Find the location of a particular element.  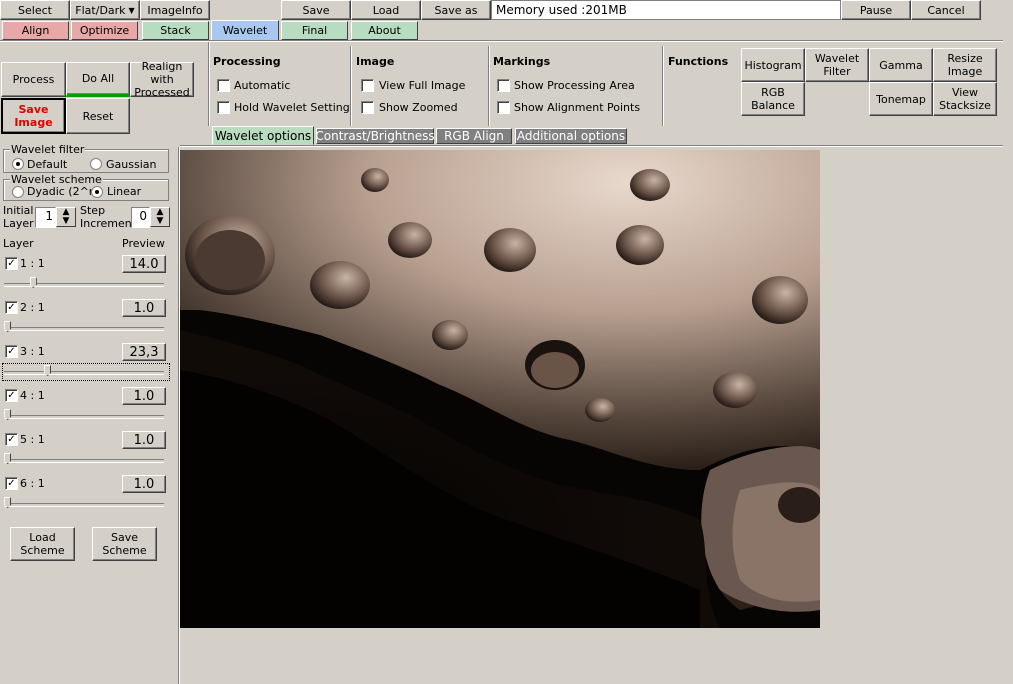

layer-label: 3 : 1 is located at coordinates (32, 351).